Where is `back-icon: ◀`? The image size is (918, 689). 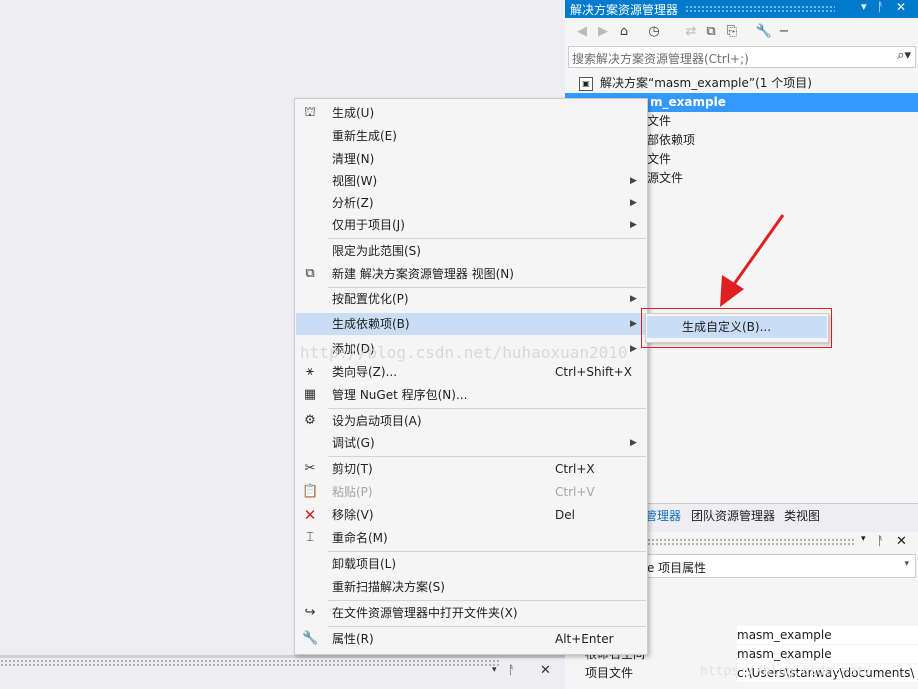
back-icon: ◀ is located at coordinates (582, 32).